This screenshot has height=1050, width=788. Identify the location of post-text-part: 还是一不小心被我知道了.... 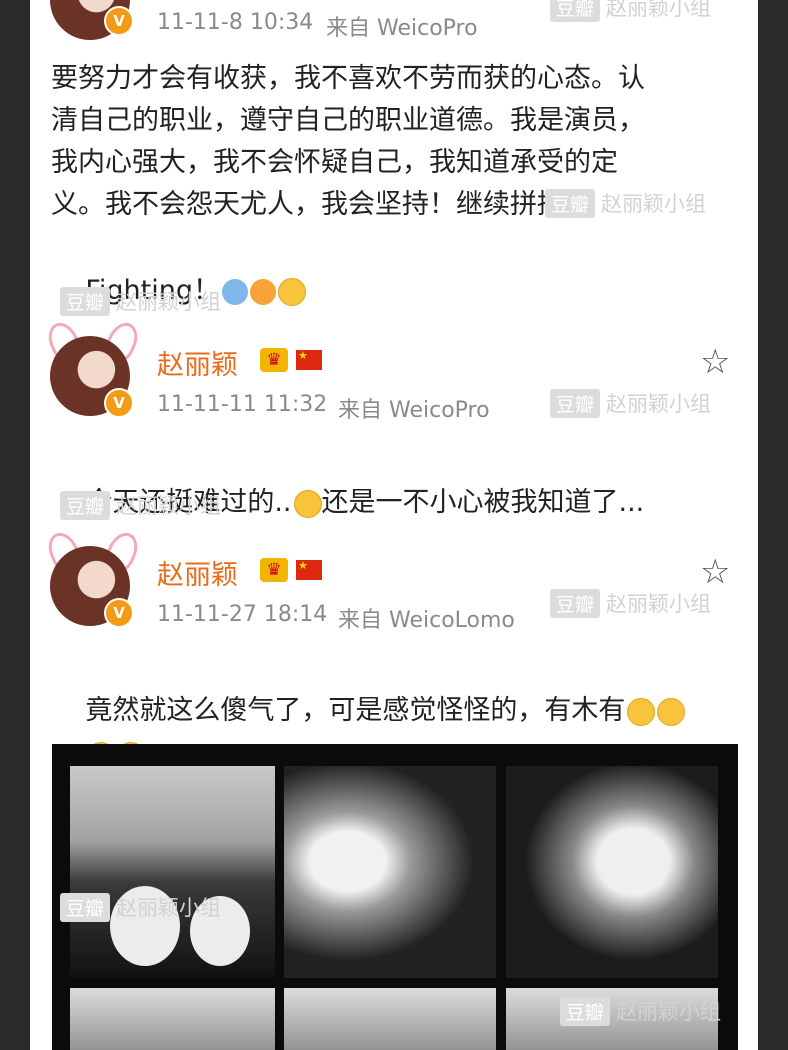
(483, 502).